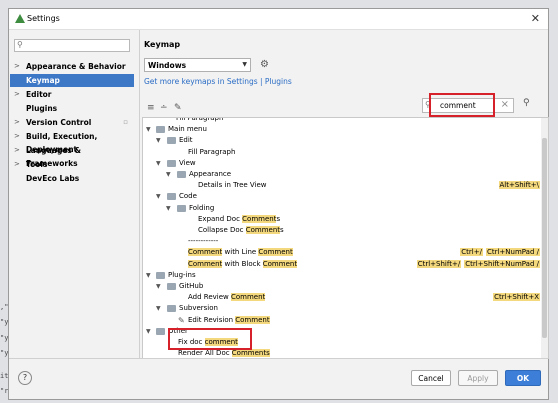  Describe the element at coordinates (478, 378) in the screenshot. I see `apply-button: Apply` at that location.